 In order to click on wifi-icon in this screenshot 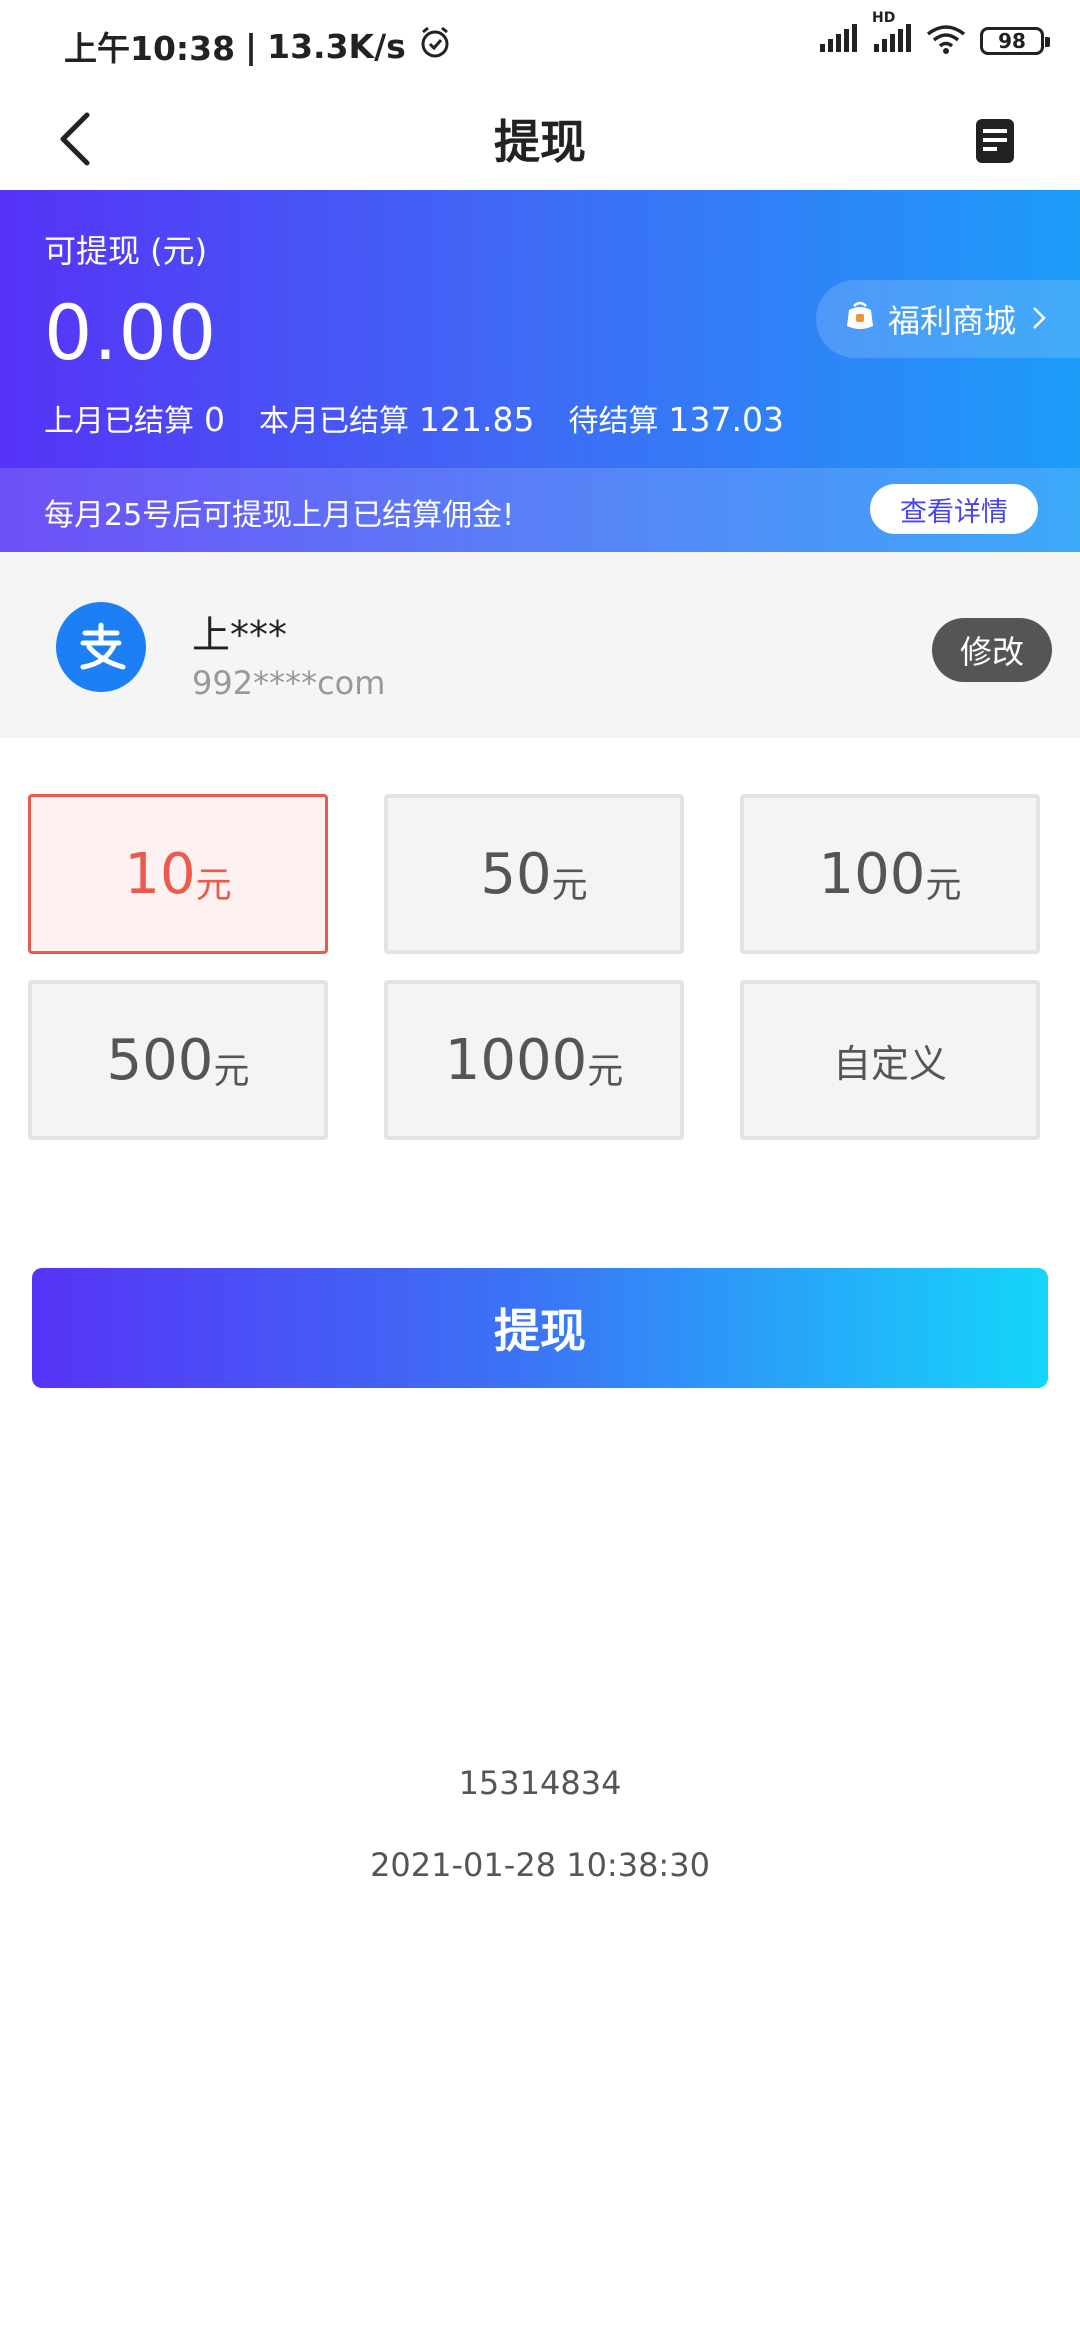, I will do `click(946, 41)`.